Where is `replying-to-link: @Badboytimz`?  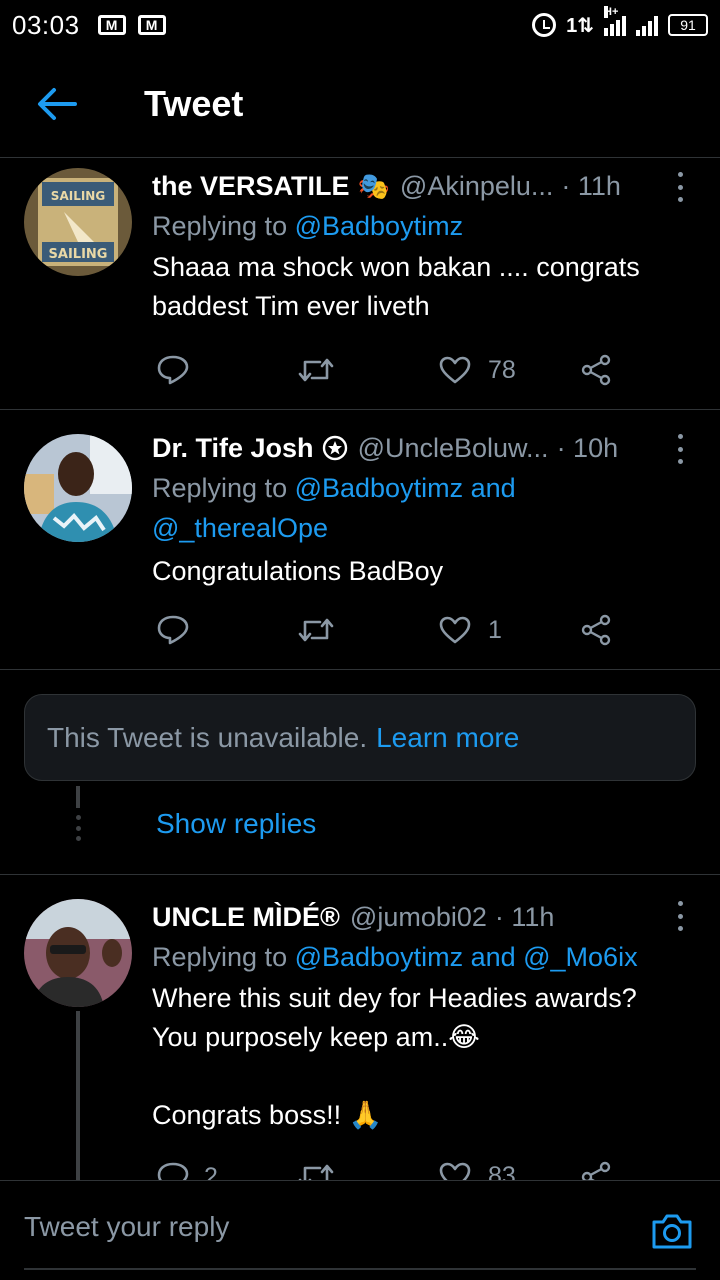 replying-to-link: @Badboytimz is located at coordinates (379, 226).